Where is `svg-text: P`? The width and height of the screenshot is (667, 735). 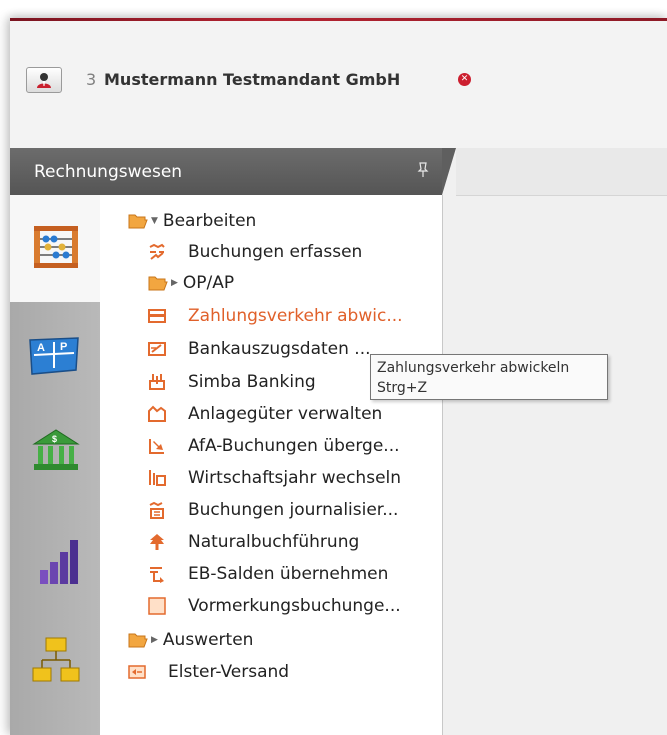 svg-text: P is located at coordinates (63, 347).